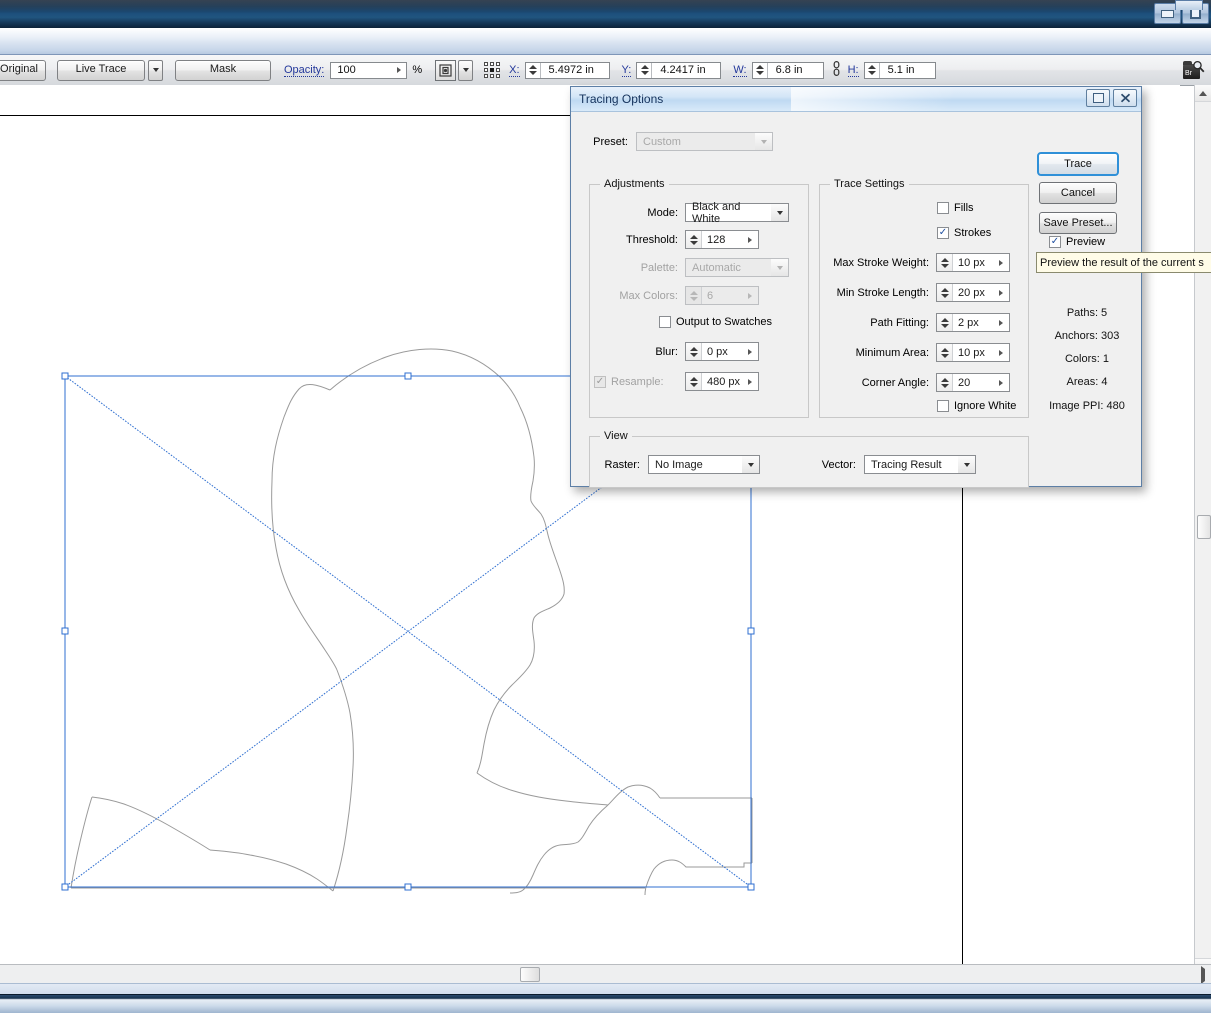  What do you see at coordinates (899, 70) in the screenshot?
I see `h-input: 5.1 in` at bounding box center [899, 70].